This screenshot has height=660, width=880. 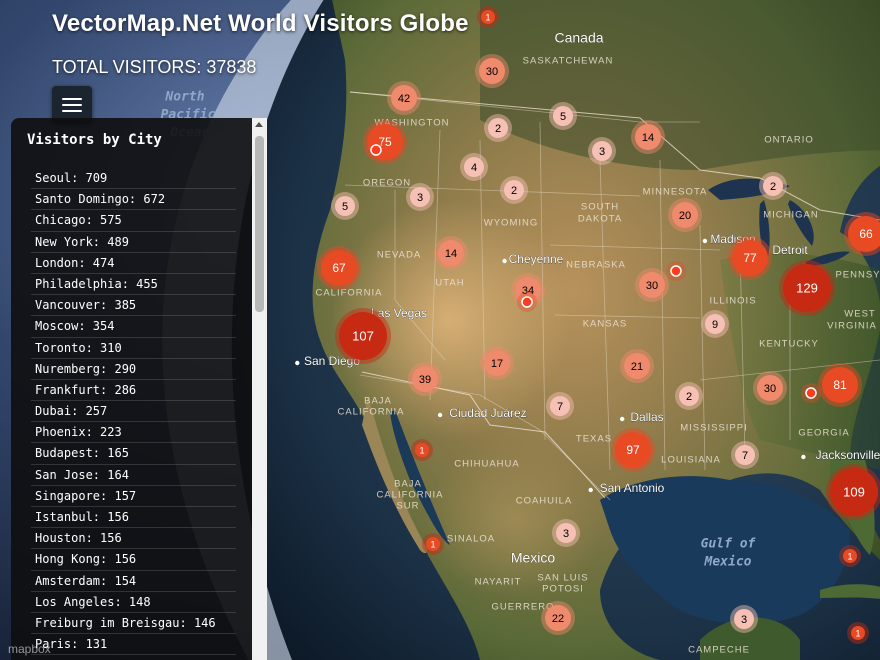 I want to click on cluster-count: 14, so click(x=648, y=138).